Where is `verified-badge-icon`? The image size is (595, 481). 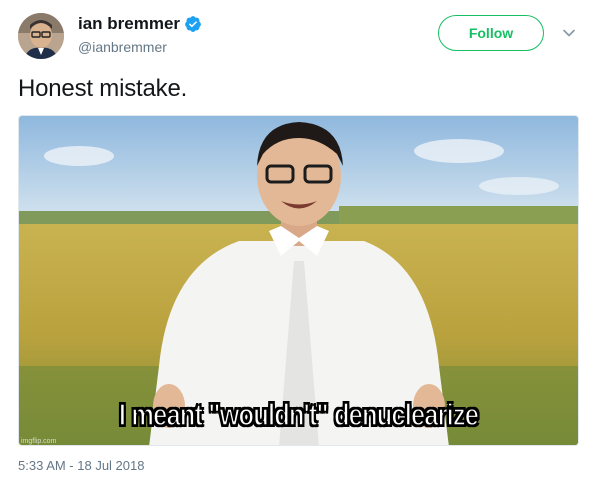
verified-badge-icon is located at coordinates (193, 24).